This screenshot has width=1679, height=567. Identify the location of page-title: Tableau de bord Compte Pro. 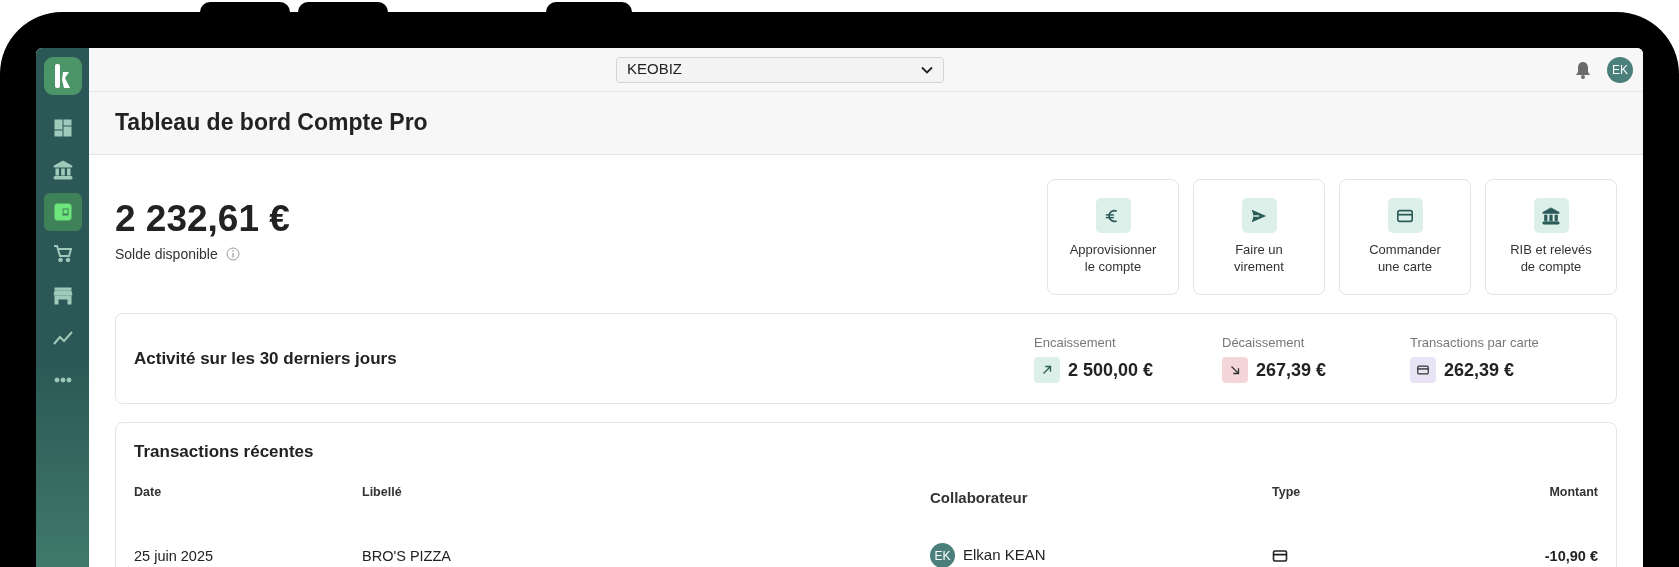
(271, 123).